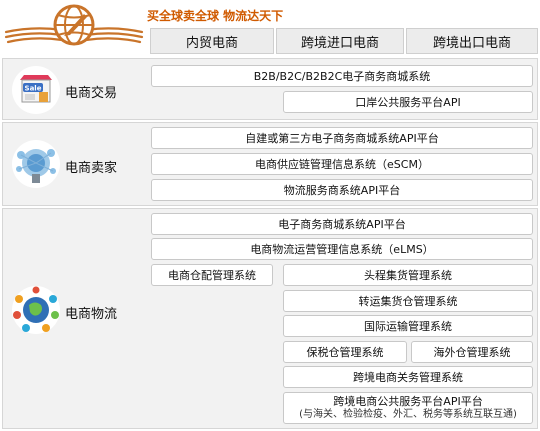  What do you see at coordinates (345, 352) in the screenshot?
I see `bonded-warehouse-system: 保税仓管理系统` at bounding box center [345, 352].